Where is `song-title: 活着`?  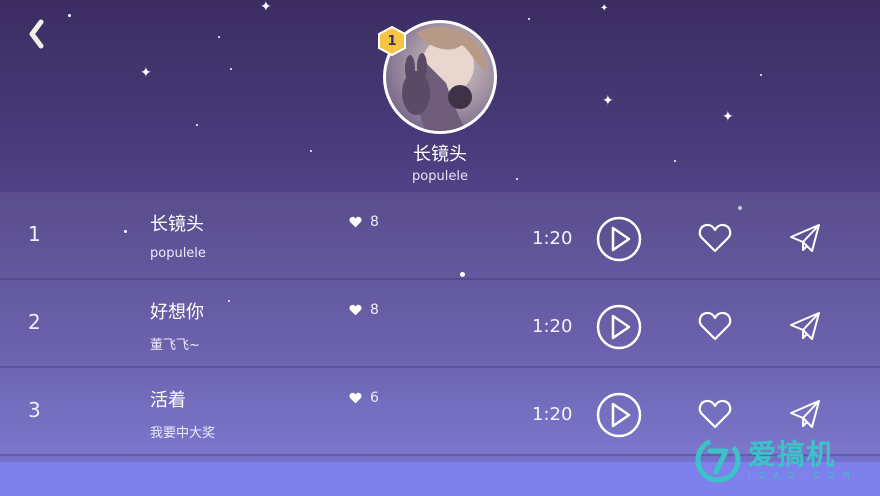 song-title: 活着 is located at coordinates (168, 400).